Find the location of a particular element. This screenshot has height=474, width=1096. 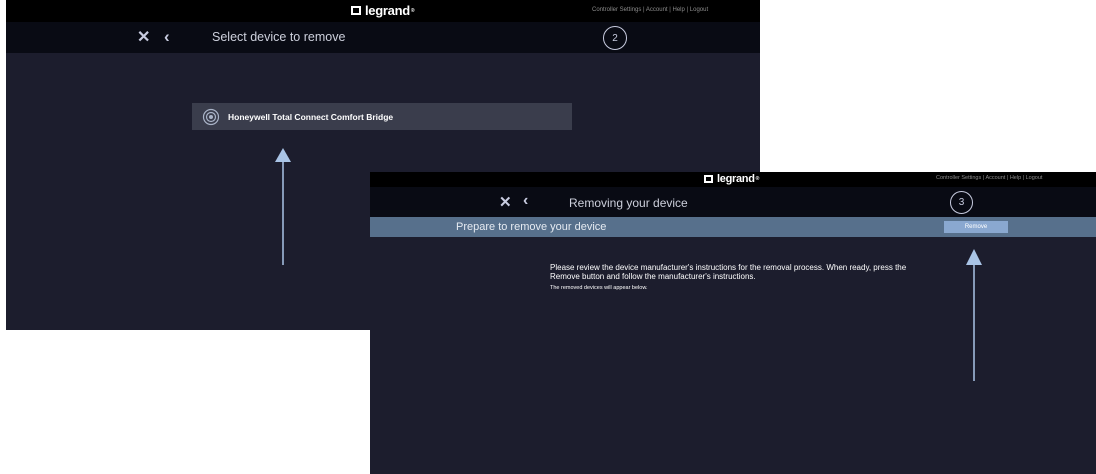

step-number: 2 is located at coordinates (615, 38).